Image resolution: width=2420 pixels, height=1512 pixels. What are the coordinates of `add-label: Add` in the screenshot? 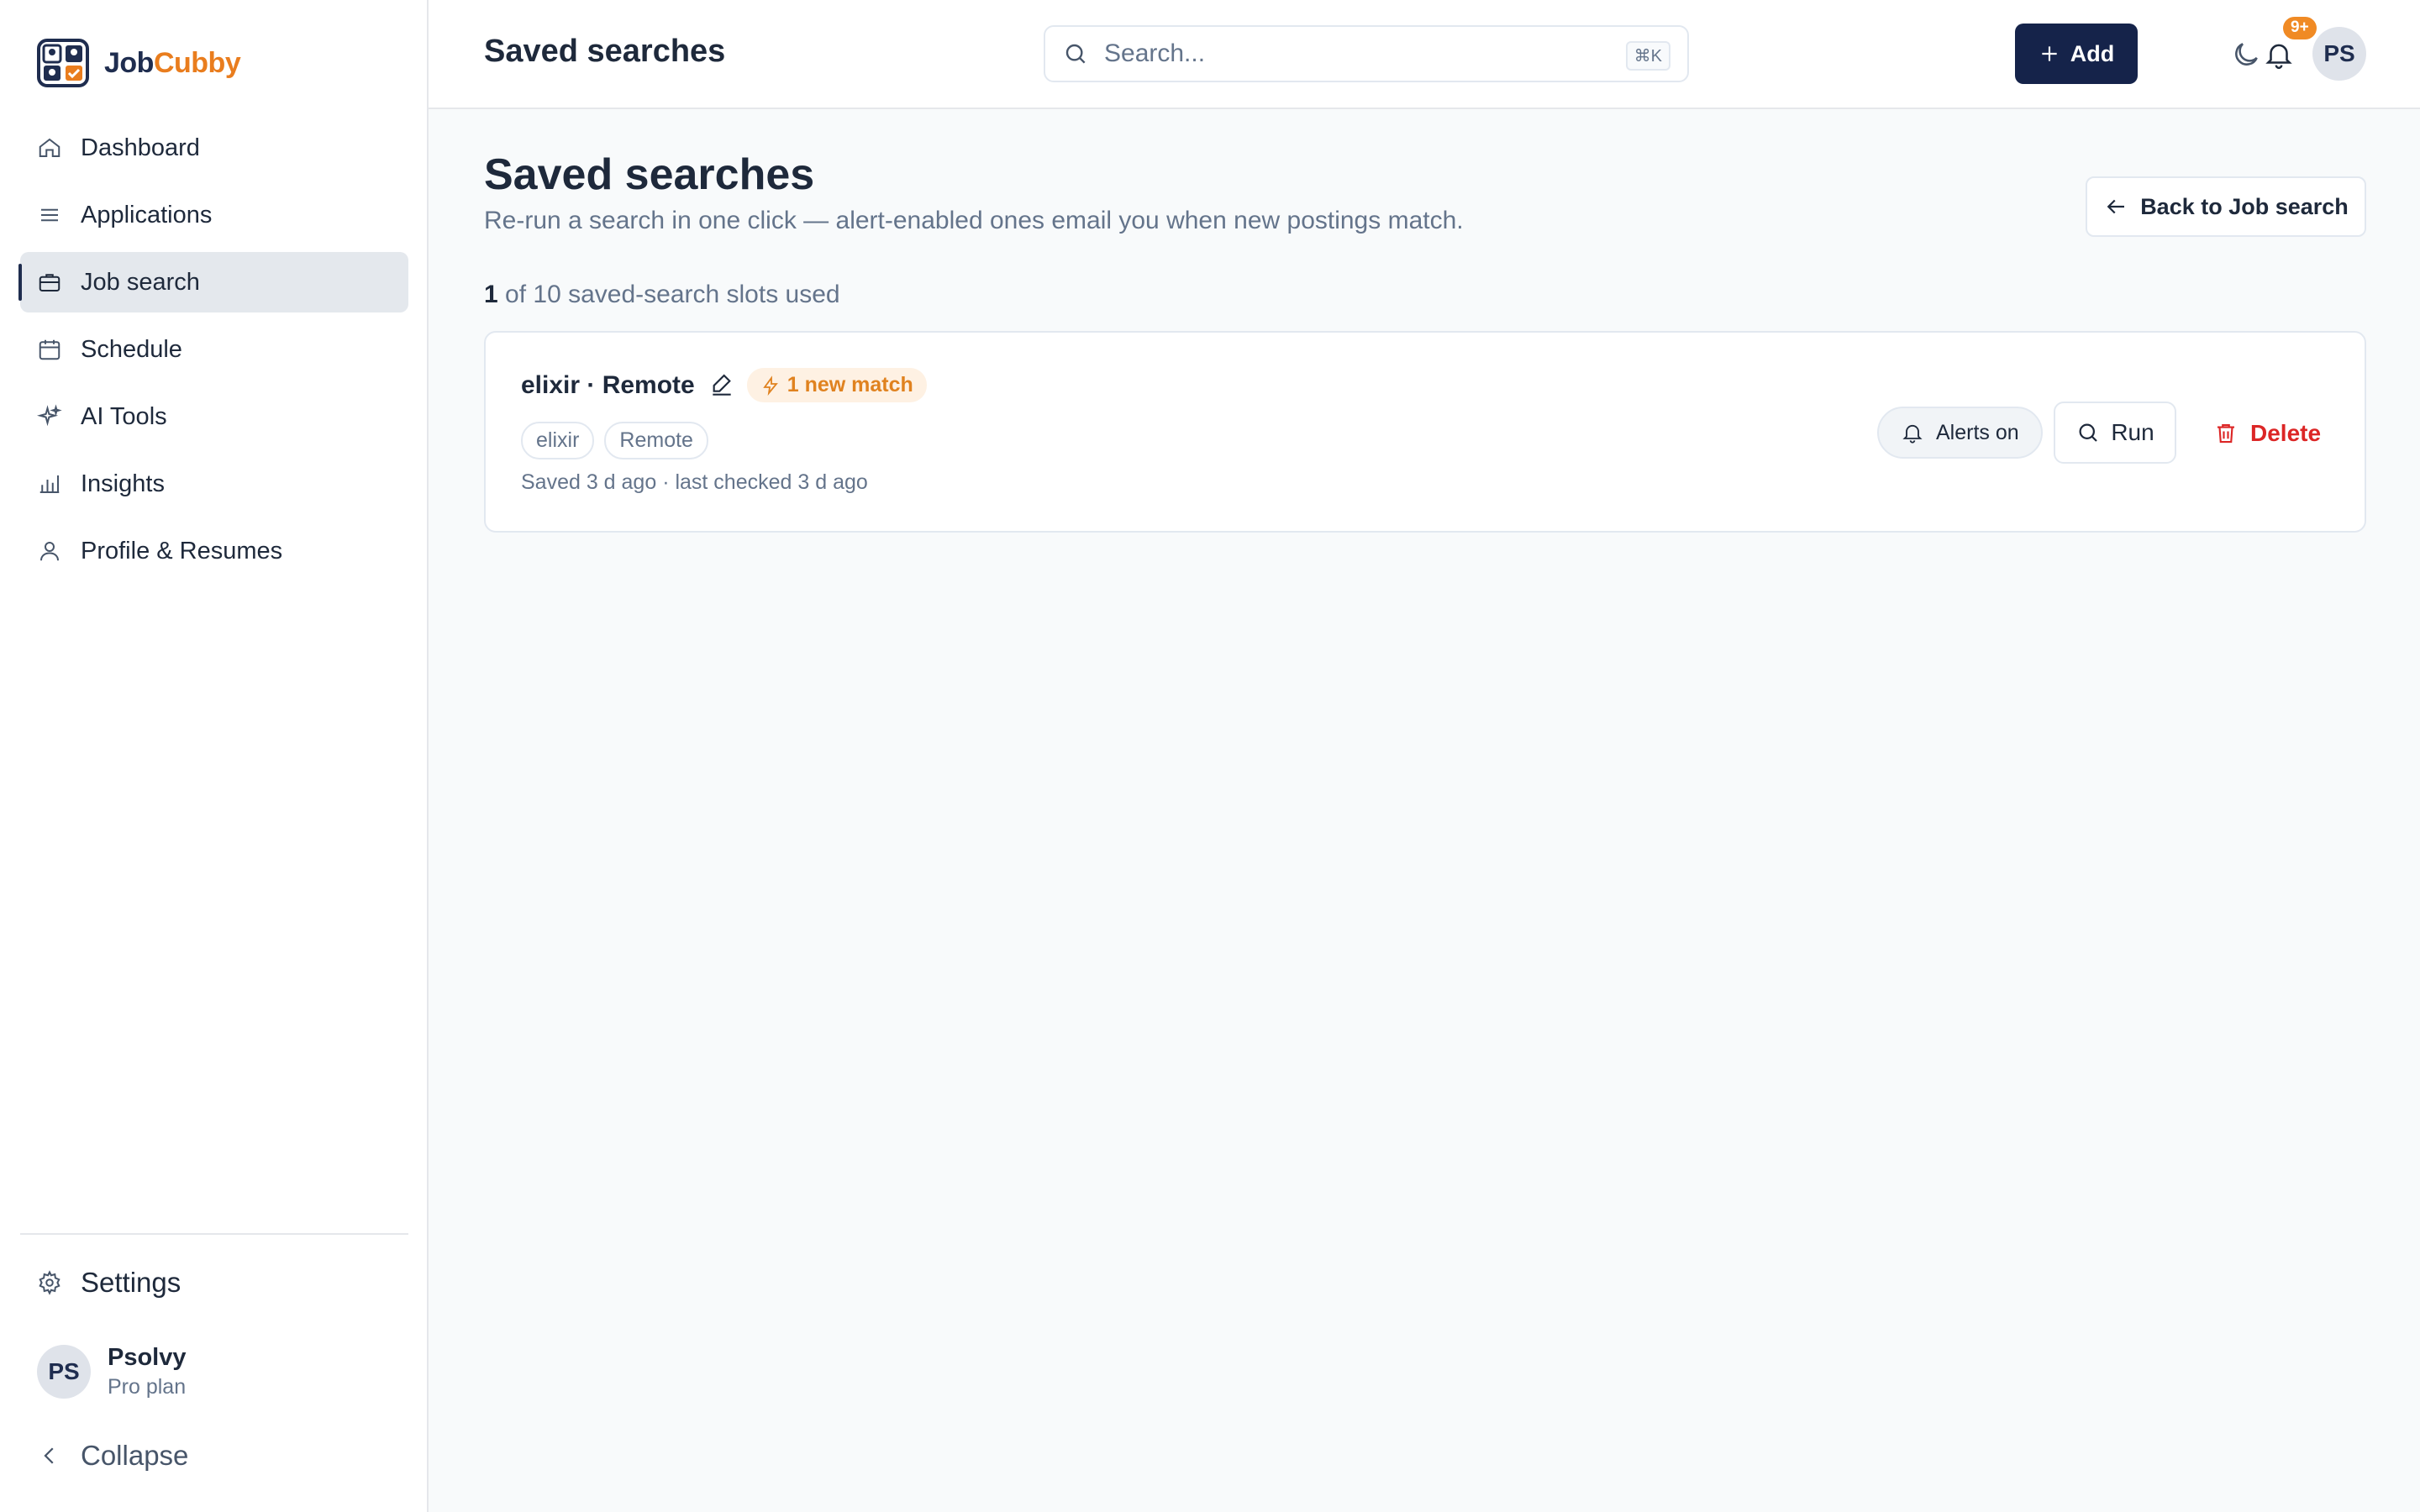 It's located at (2092, 53).